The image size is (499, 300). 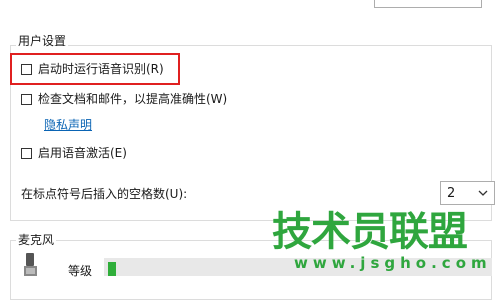 I want to click on watermark-text: 技术员联盟, so click(x=370, y=232).